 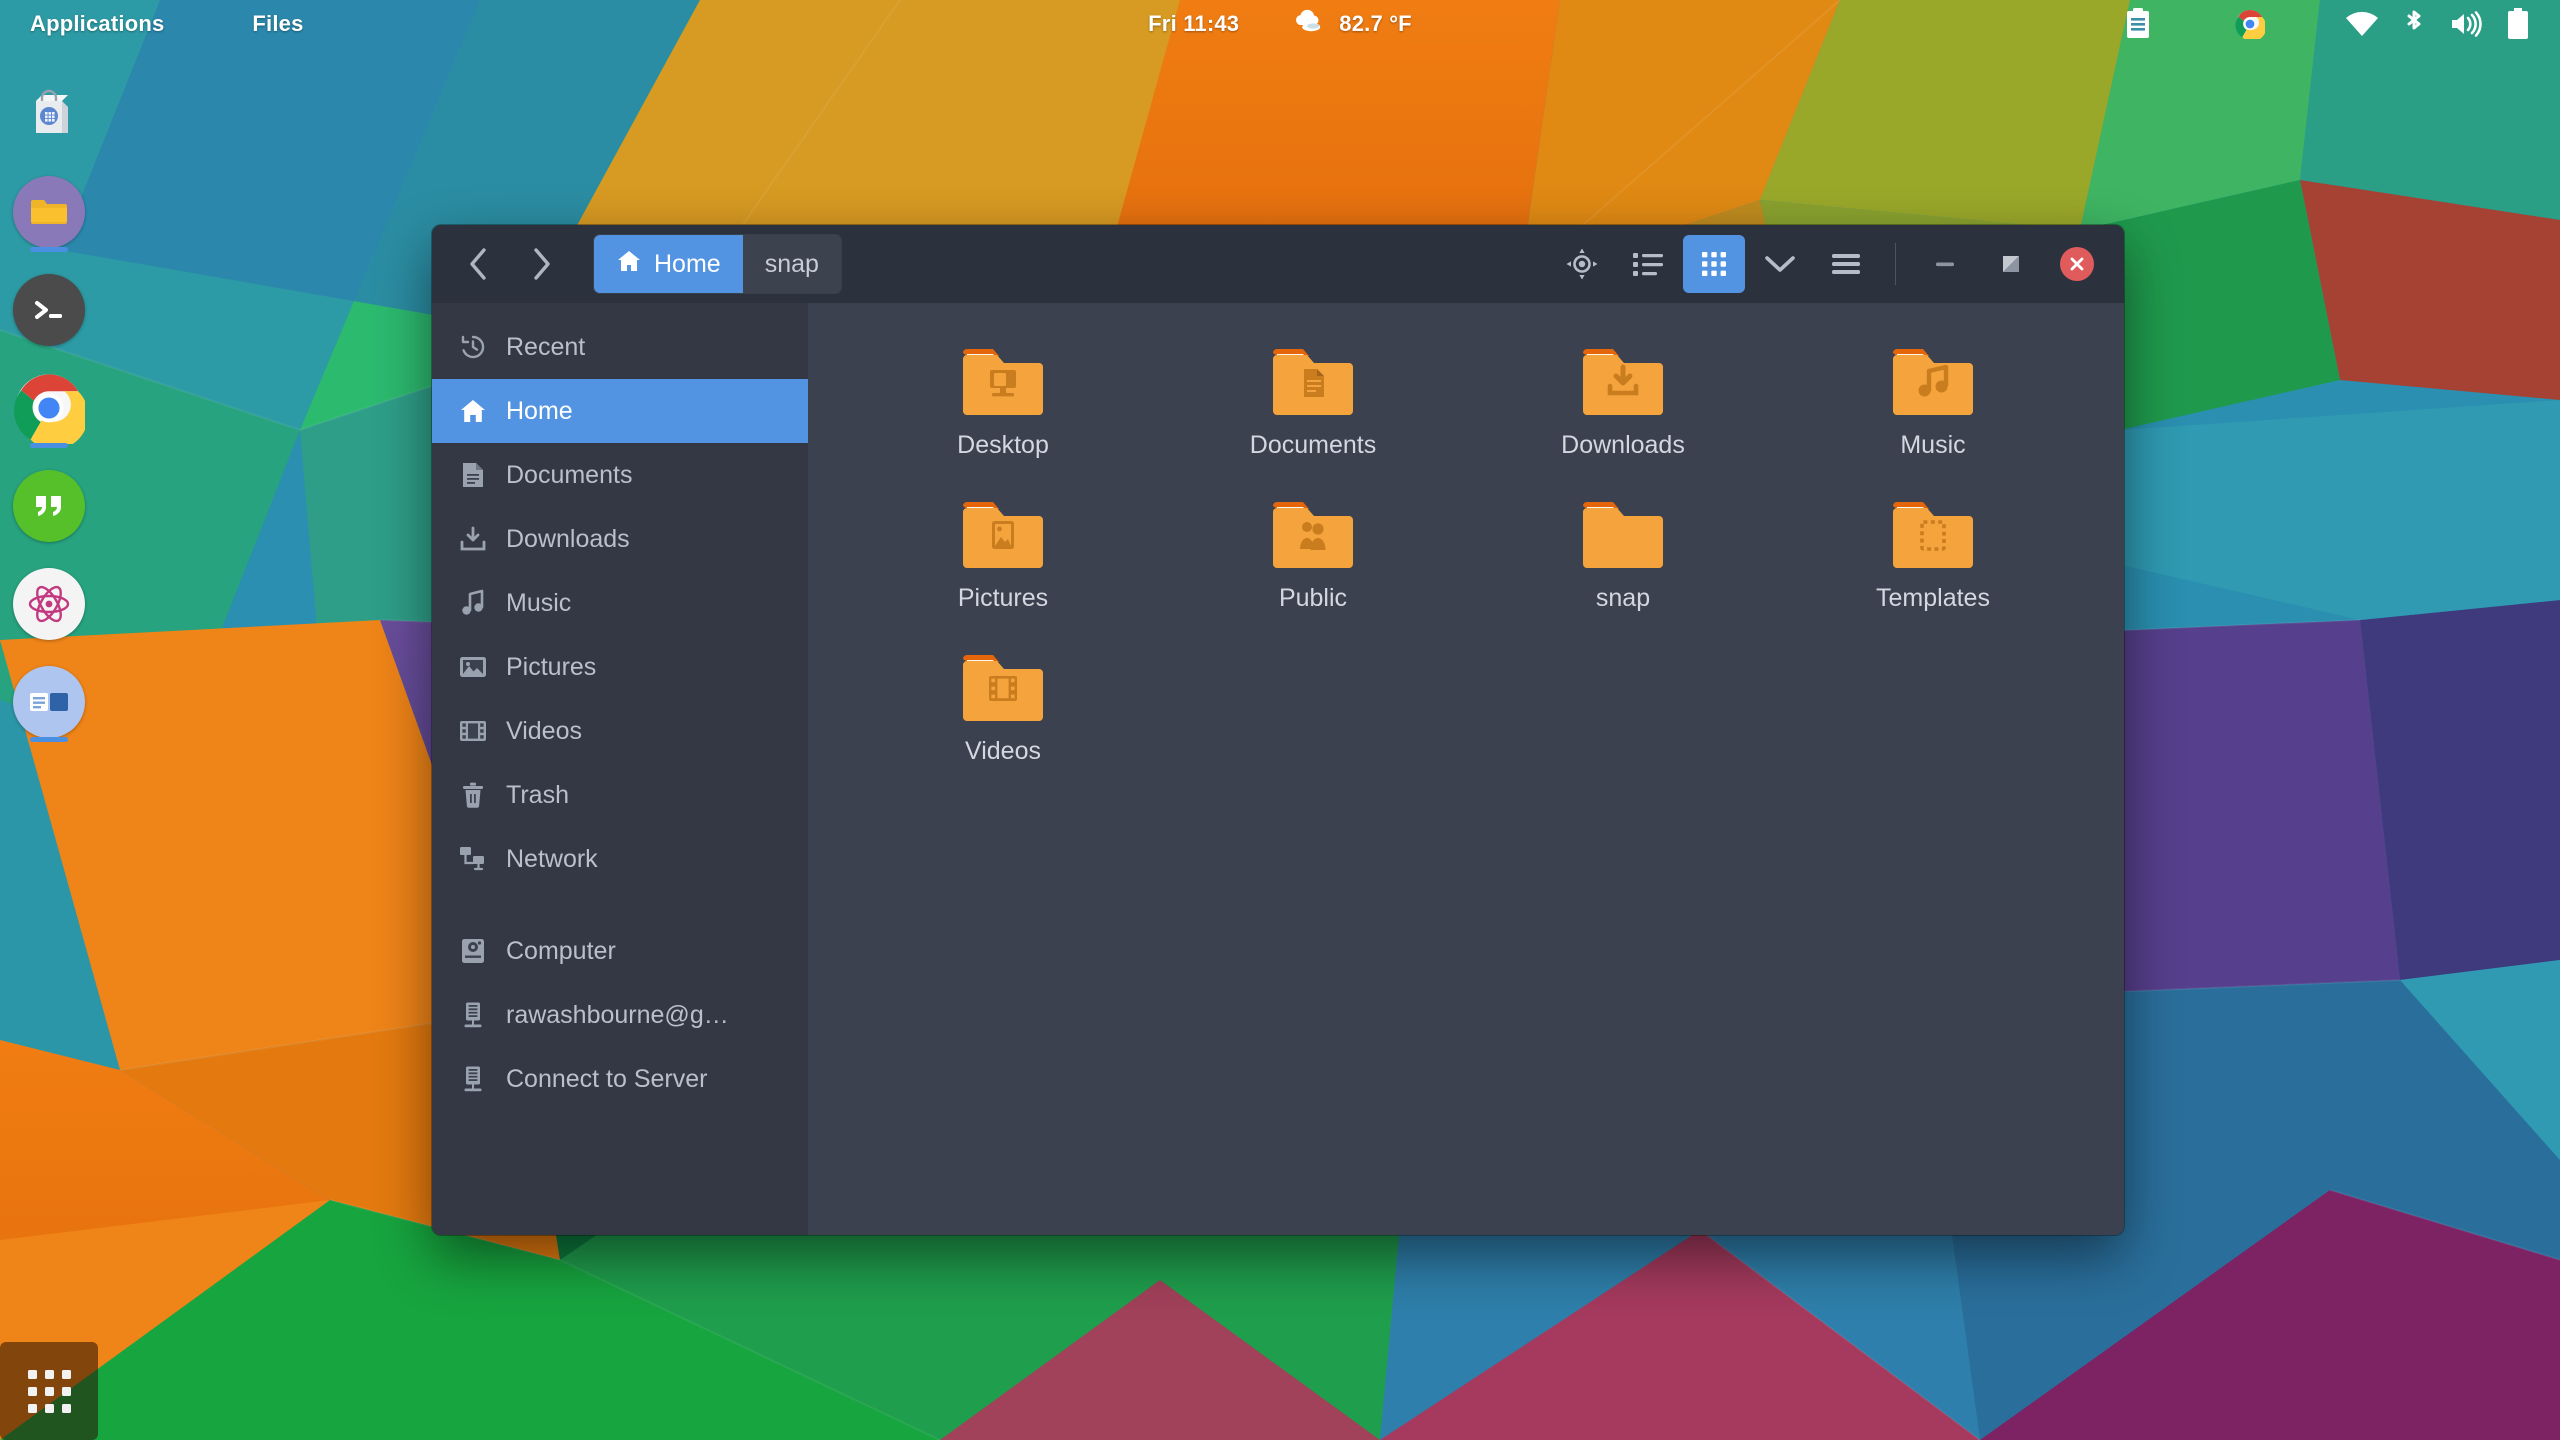 I want to click on sidebar-item-documents: Documents, so click(x=620, y=475).